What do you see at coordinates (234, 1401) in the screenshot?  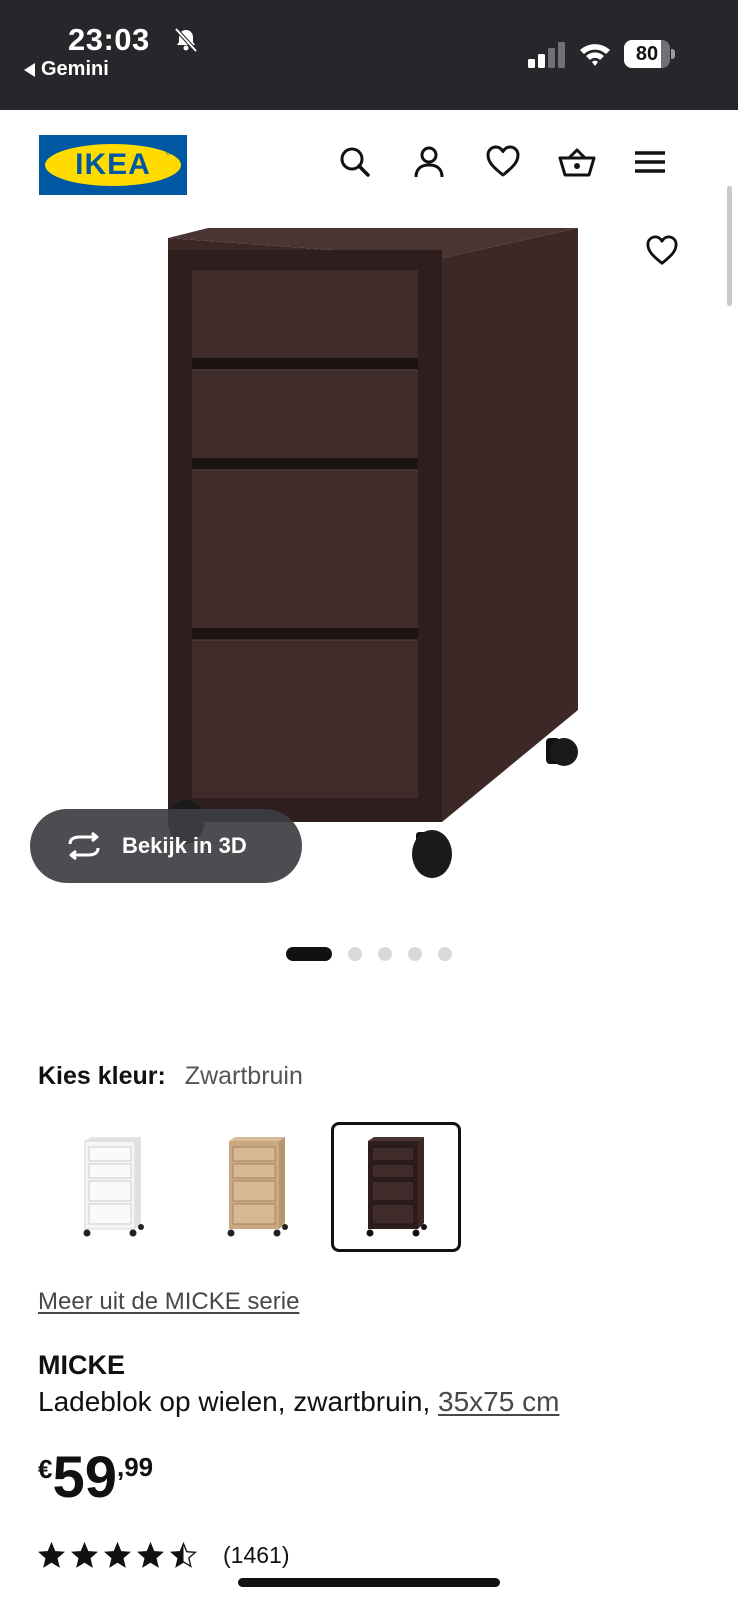 I see `product-description-text: Ladeblok op wielen, zwartbruin,` at bounding box center [234, 1401].